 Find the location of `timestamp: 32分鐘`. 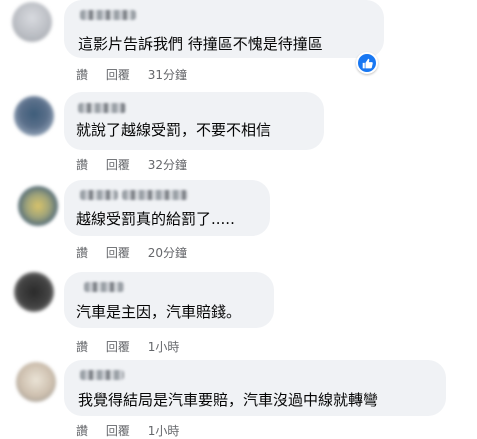

timestamp: 32分鐘 is located at coordinates (167, 164).